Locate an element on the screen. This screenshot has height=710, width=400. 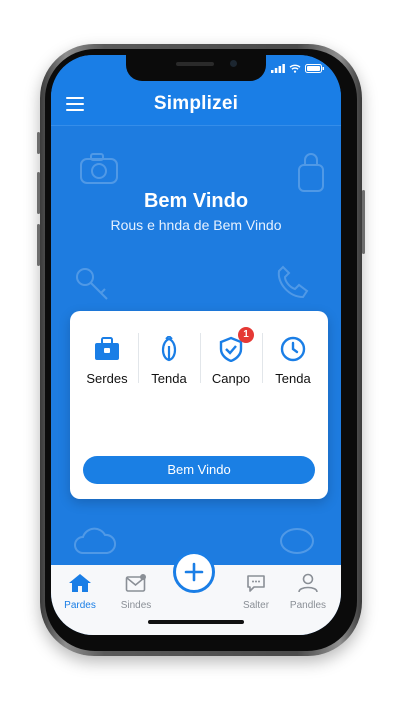
tab-label: Pandles is located at coordinates (308, 605).